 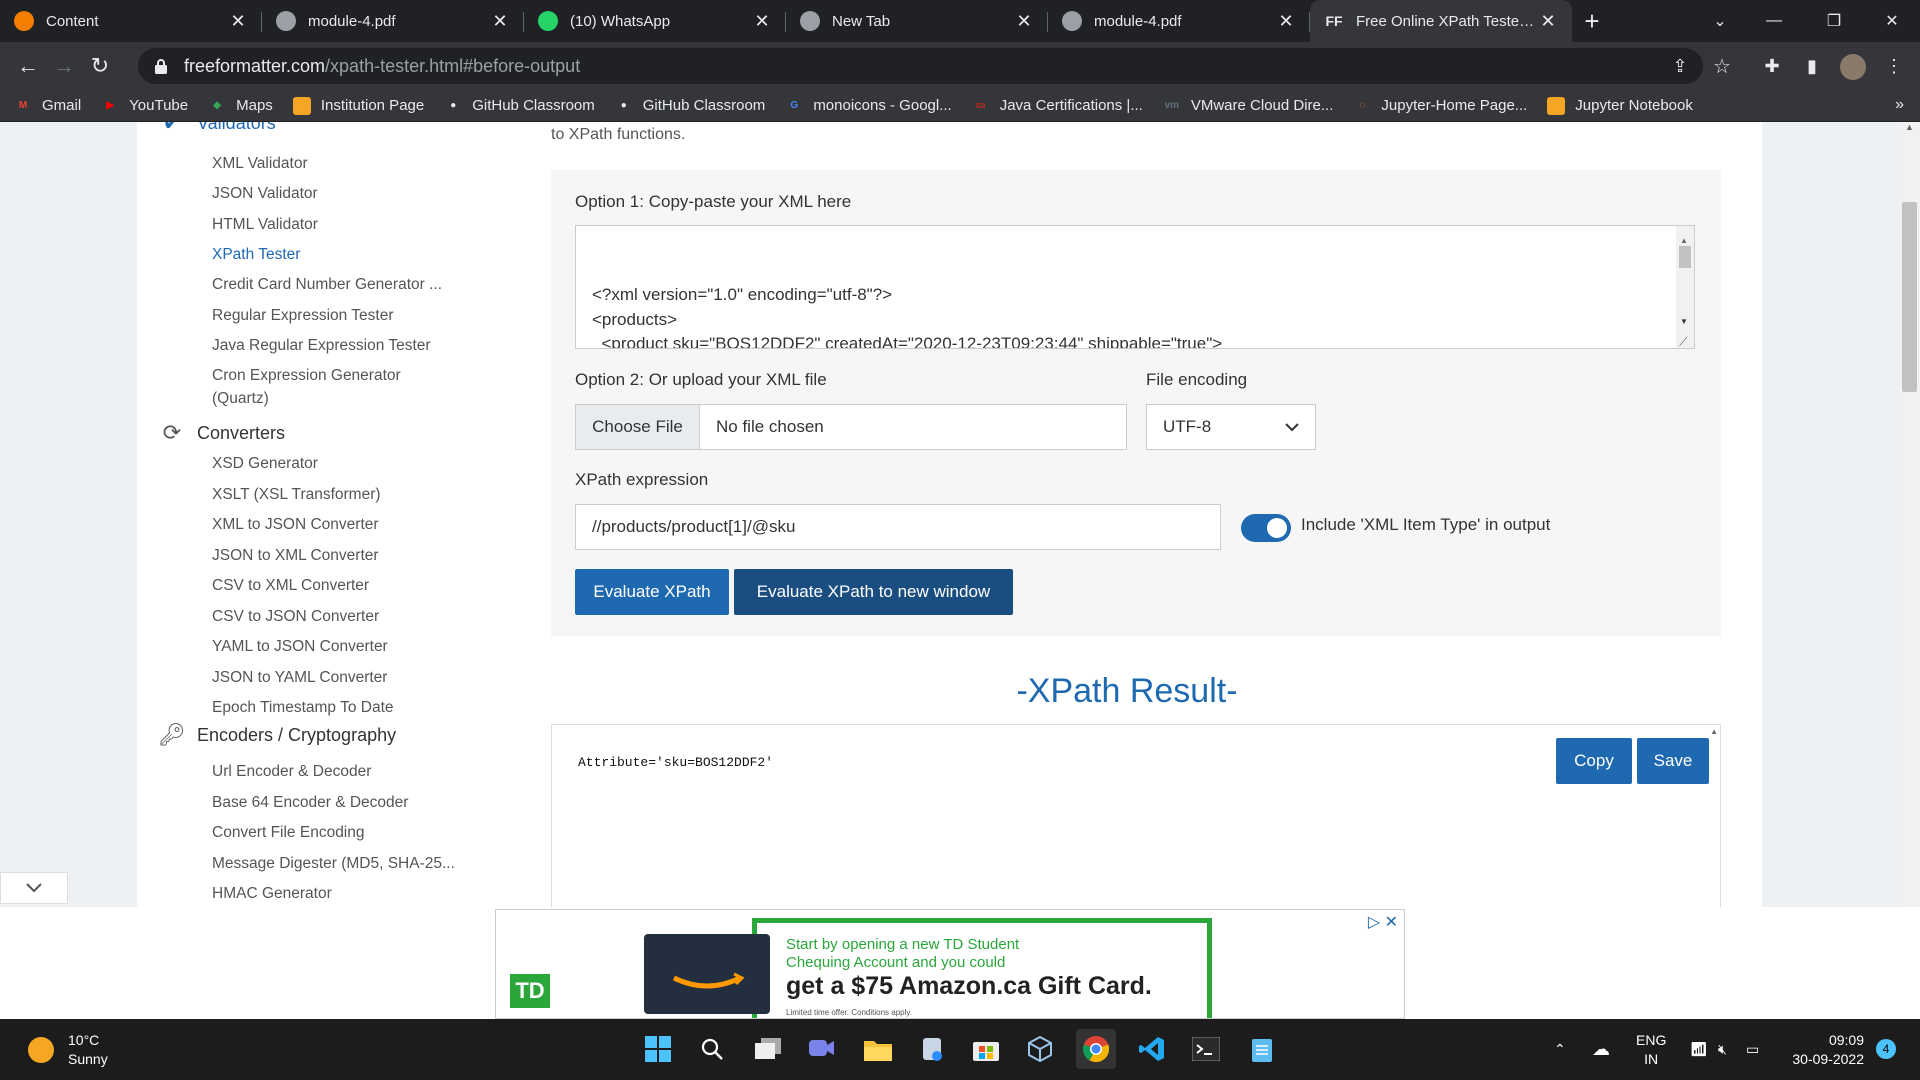 I want to click on sidebar-link: YAML to JSON Converter, so click(x=300, y=647).